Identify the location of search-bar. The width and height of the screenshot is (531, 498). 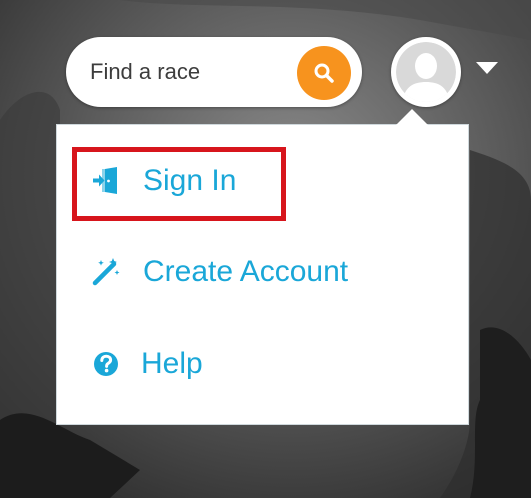
(214, 72).